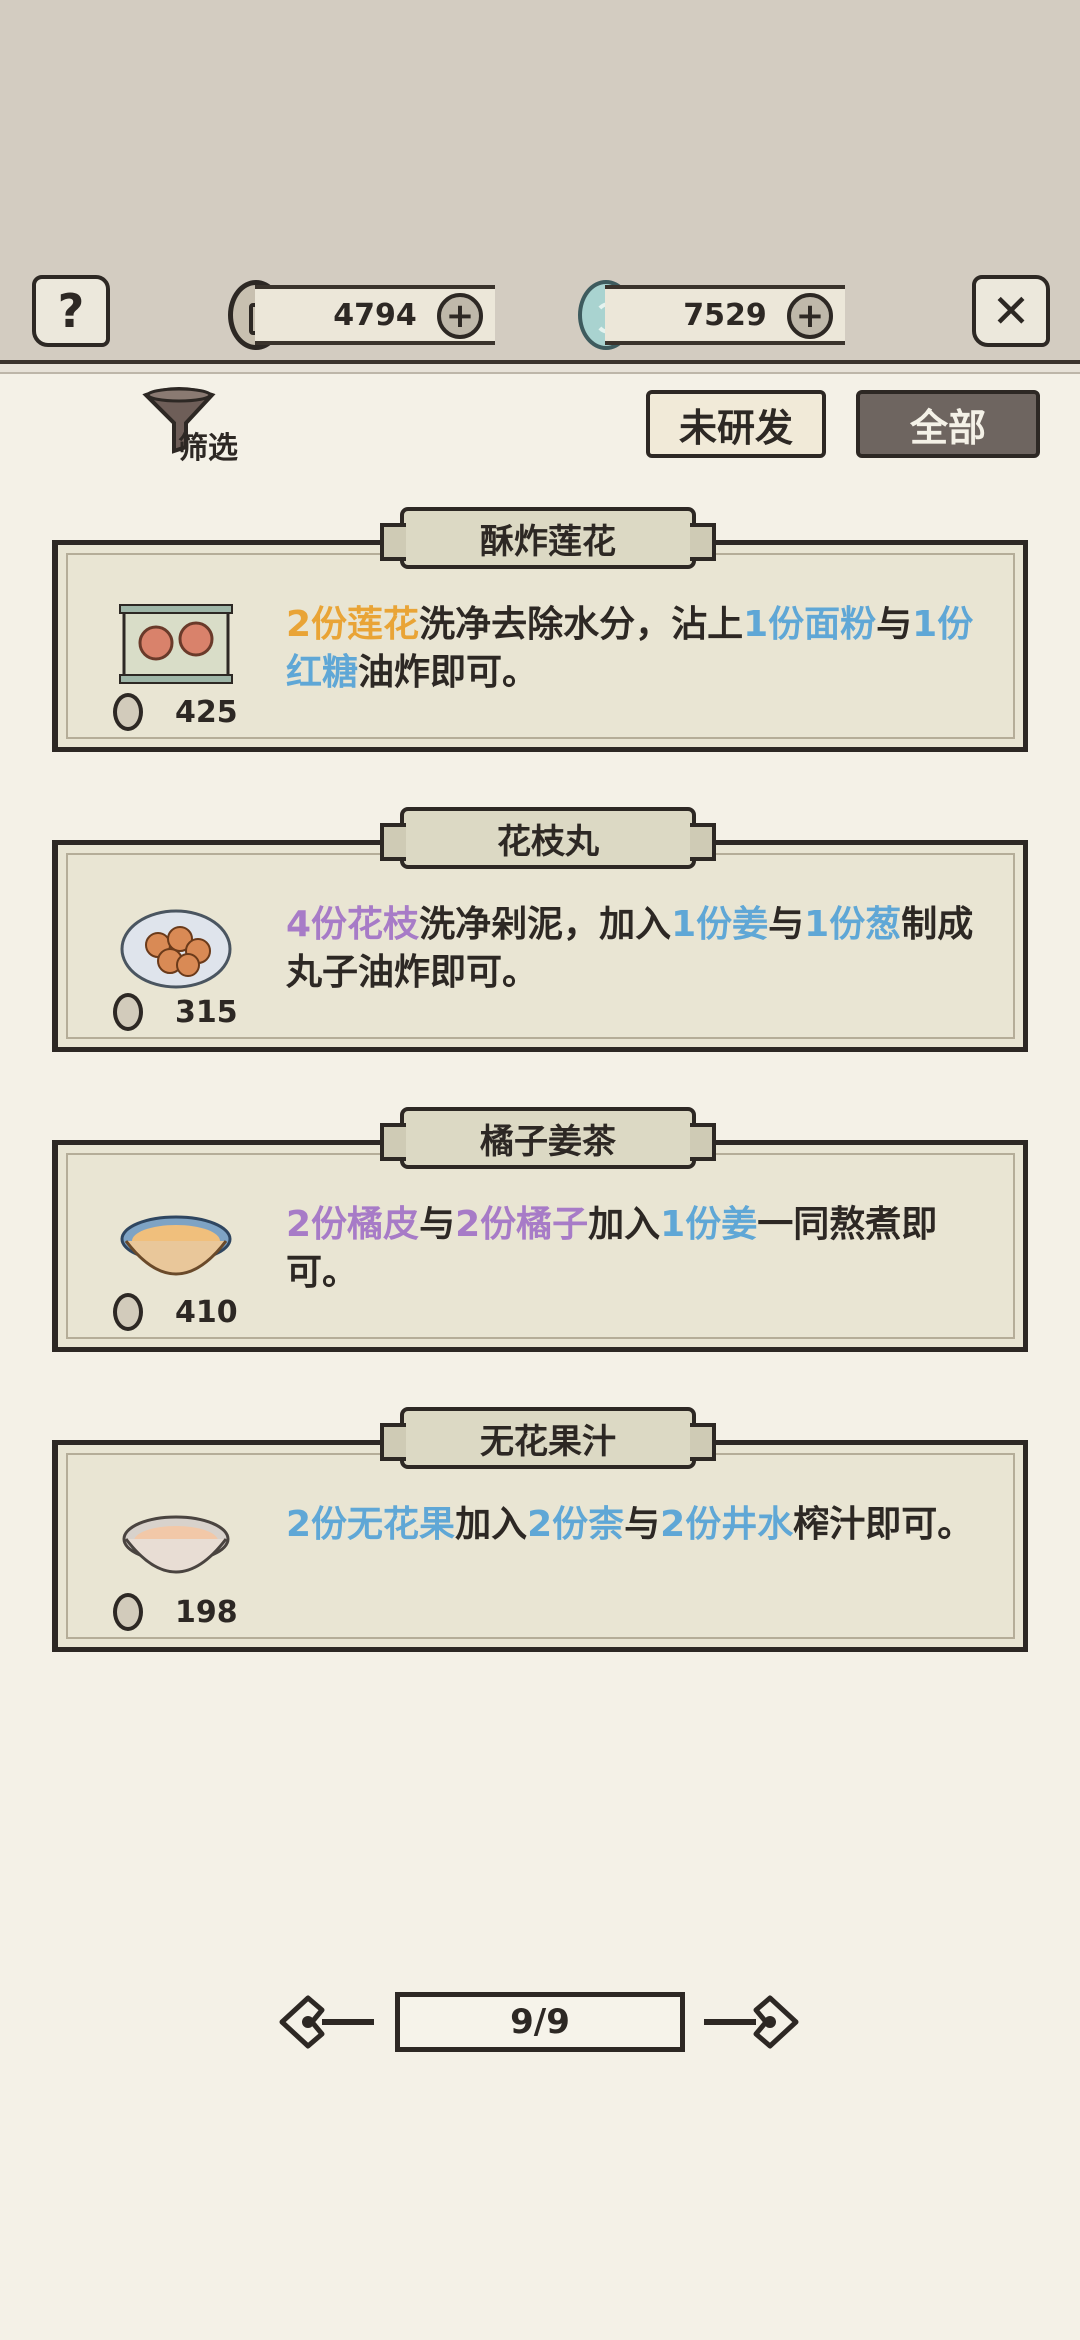 This screenshot has height=2340, width=1080. Describe the element at coordinates (522, 1224) in the screenshot. I see `ingredient-text: 2份橘子` at that location.